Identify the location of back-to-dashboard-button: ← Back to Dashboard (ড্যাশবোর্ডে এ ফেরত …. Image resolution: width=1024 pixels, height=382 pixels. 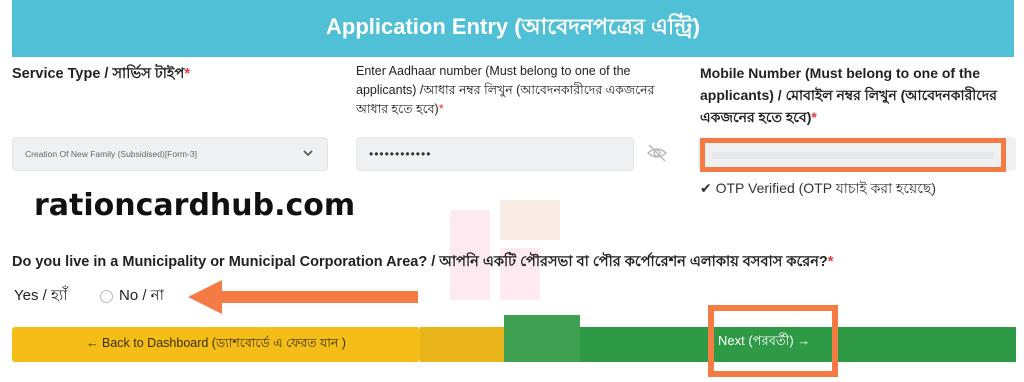
(216, 344).